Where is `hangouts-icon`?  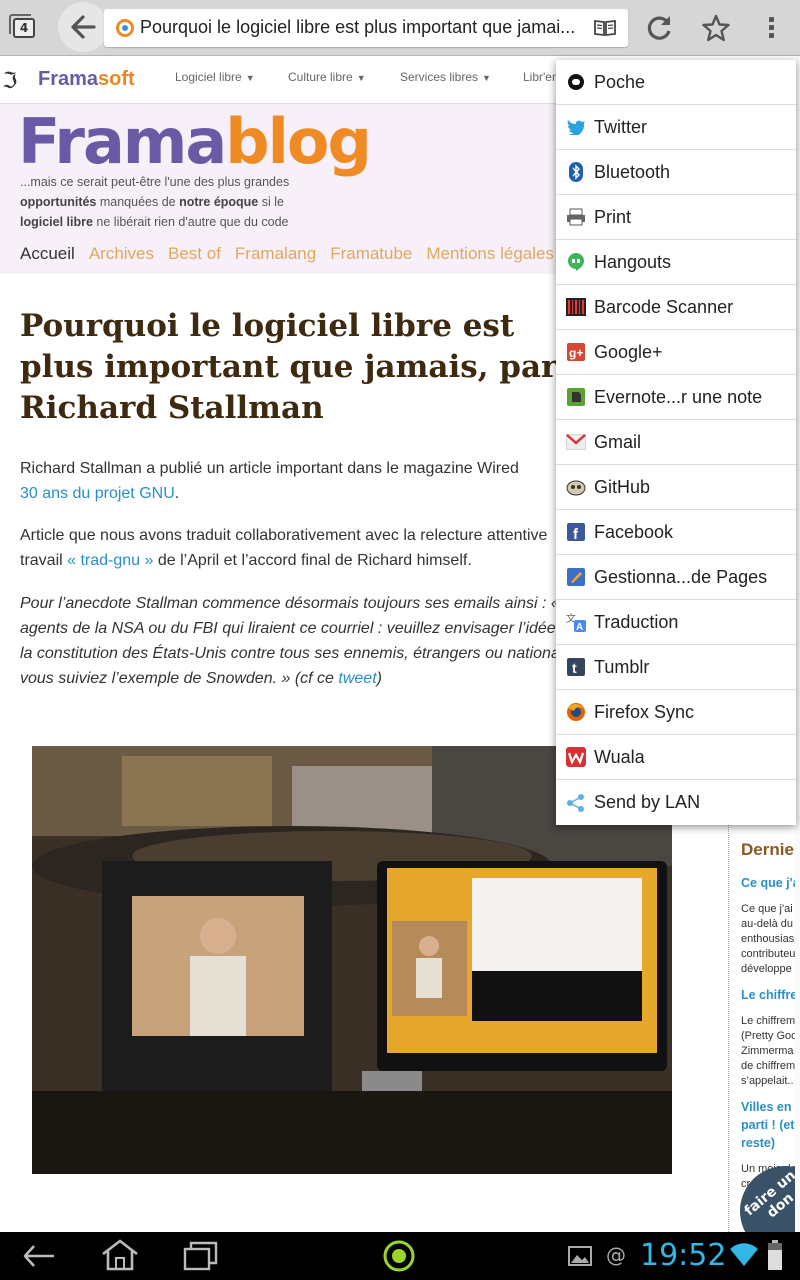 hangouts-icon is located at coordinates (576, 262).